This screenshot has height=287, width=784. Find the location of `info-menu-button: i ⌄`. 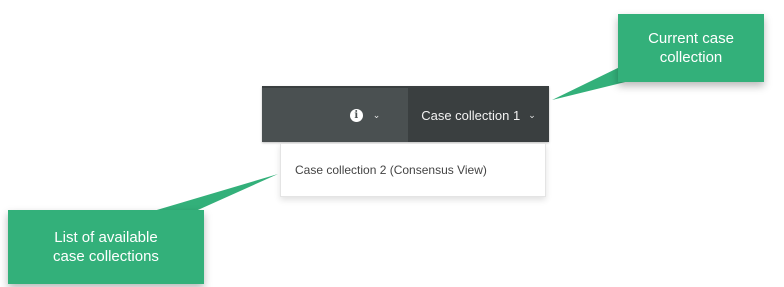

info-menu-button: i ⌄ is located at coordinates (365, 115).